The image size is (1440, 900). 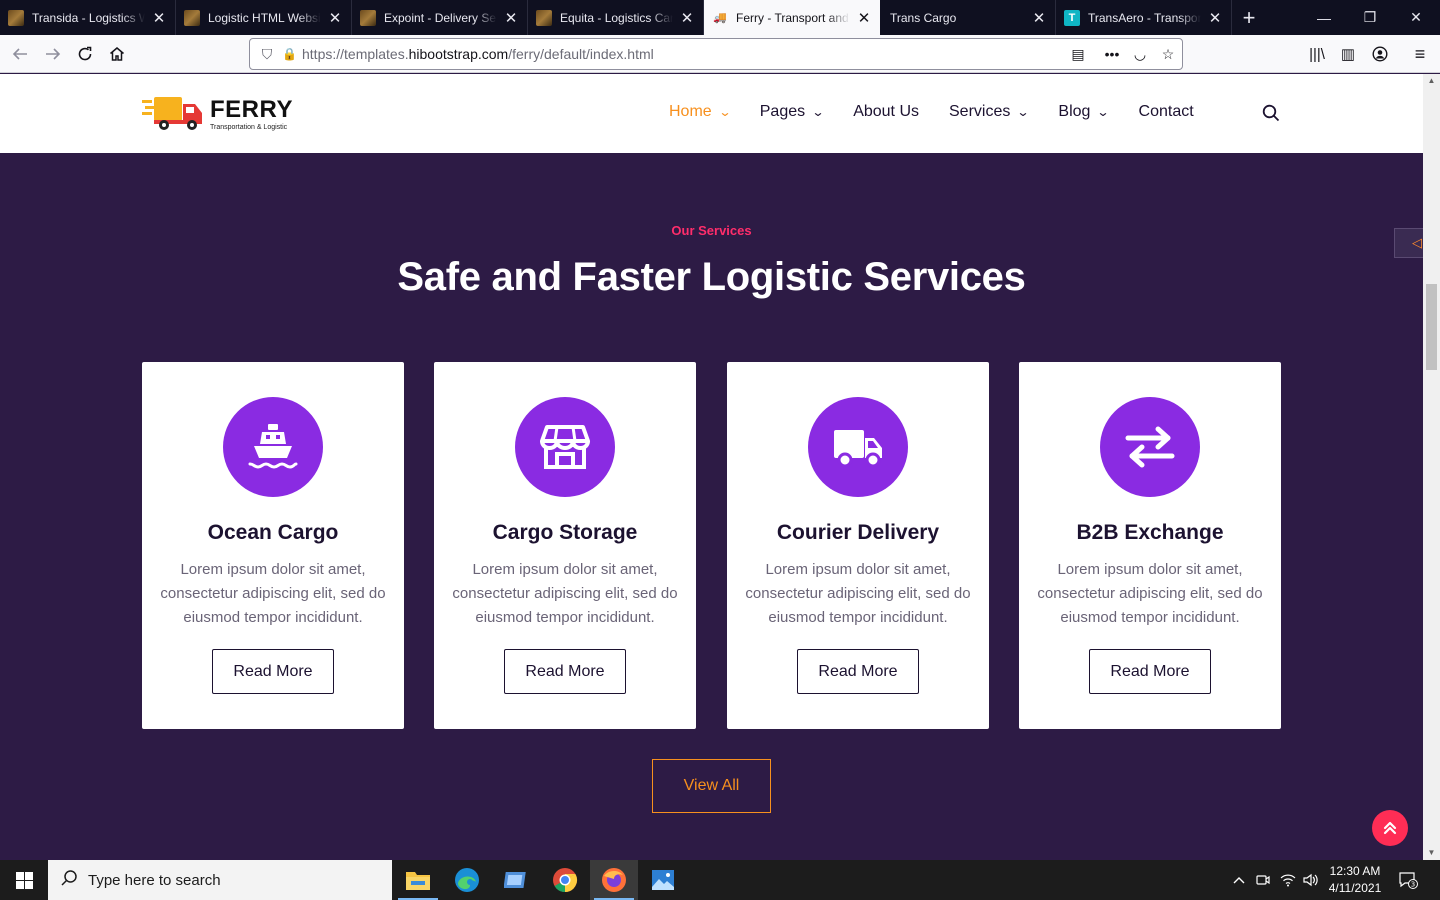 I want to click on close-window-icon: ✕, so click(x=1416, y=17).